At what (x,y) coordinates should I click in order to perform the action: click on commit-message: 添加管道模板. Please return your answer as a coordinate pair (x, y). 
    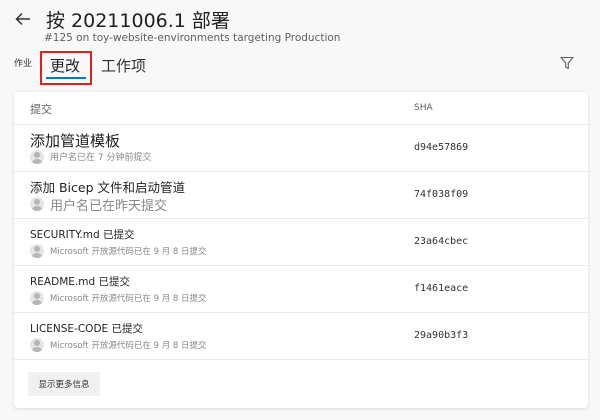
    Looking at the image, I should click on (75, 141).